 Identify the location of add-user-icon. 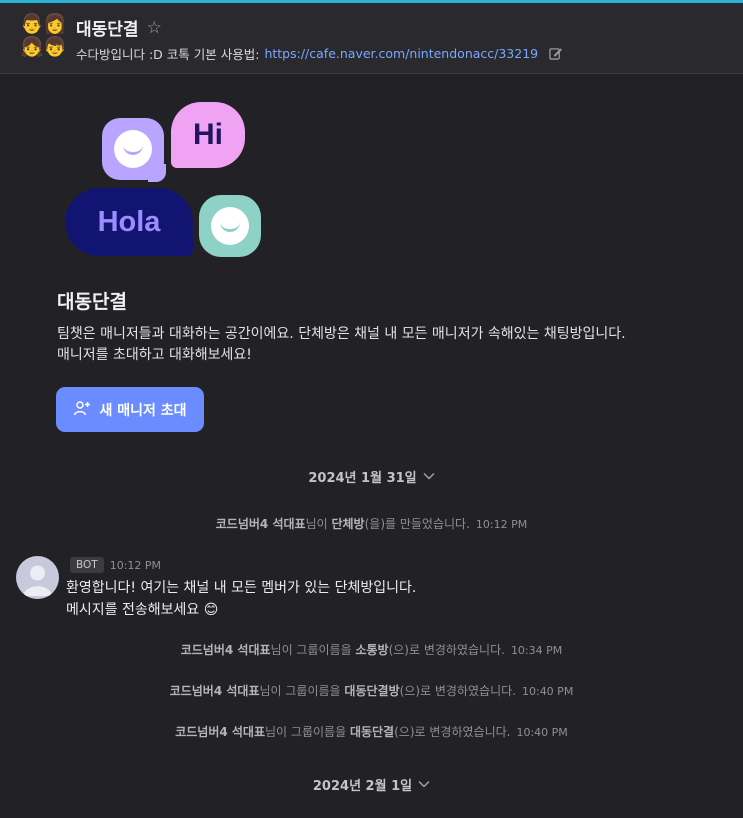
(82, 410).